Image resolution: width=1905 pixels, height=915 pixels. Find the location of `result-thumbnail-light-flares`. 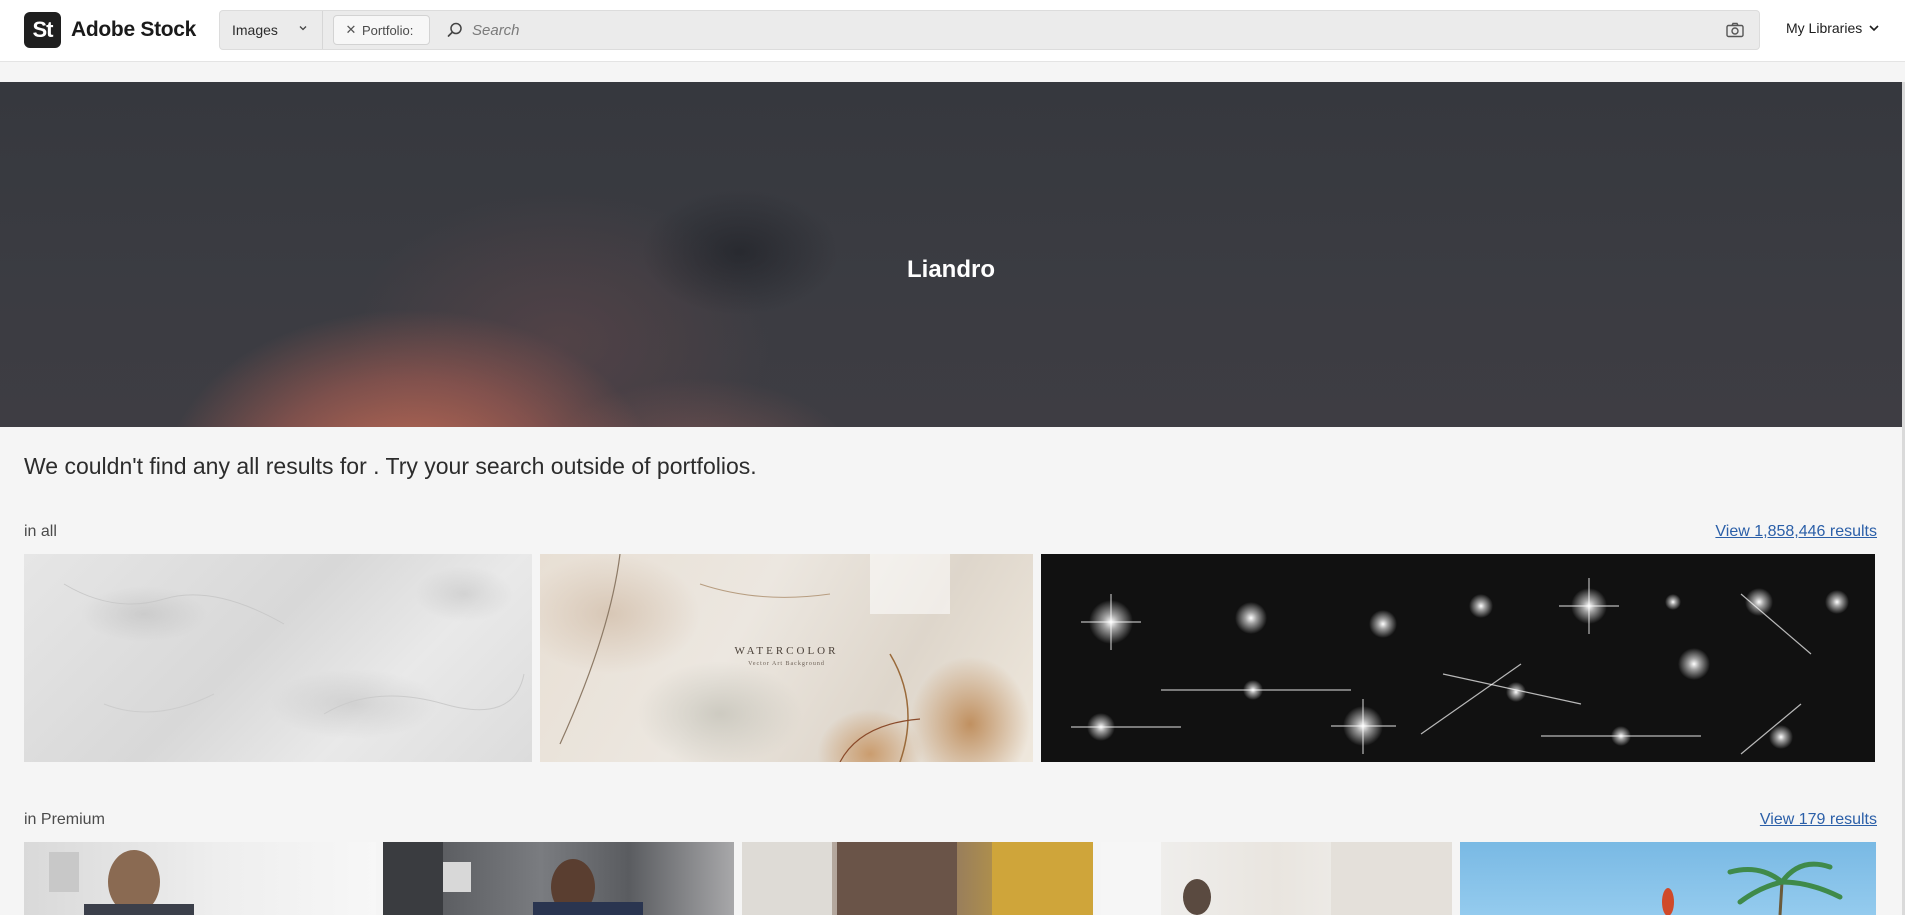

result-thumbnail-light-flares is located at coordinates (1458, 658).